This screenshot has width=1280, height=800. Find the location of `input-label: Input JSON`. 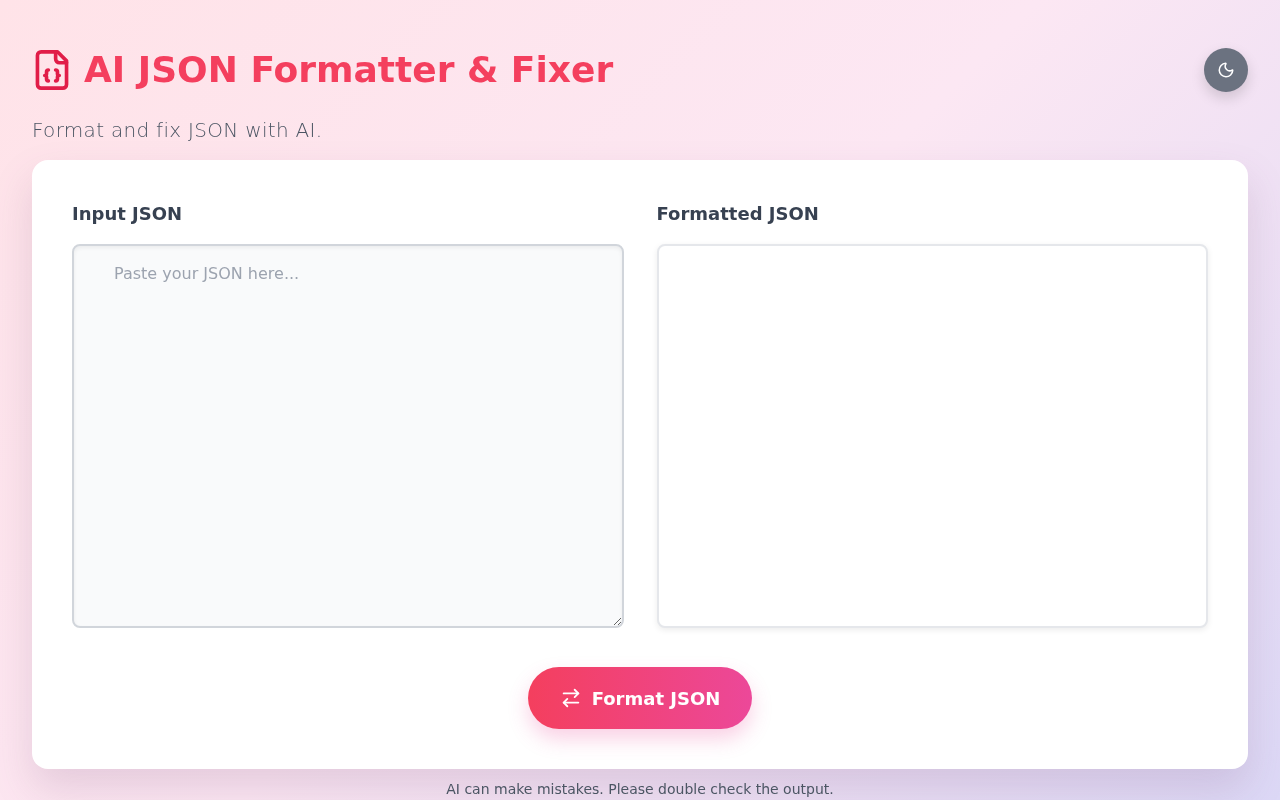

input-label: Input JSON is located at coordinates (127, 214).